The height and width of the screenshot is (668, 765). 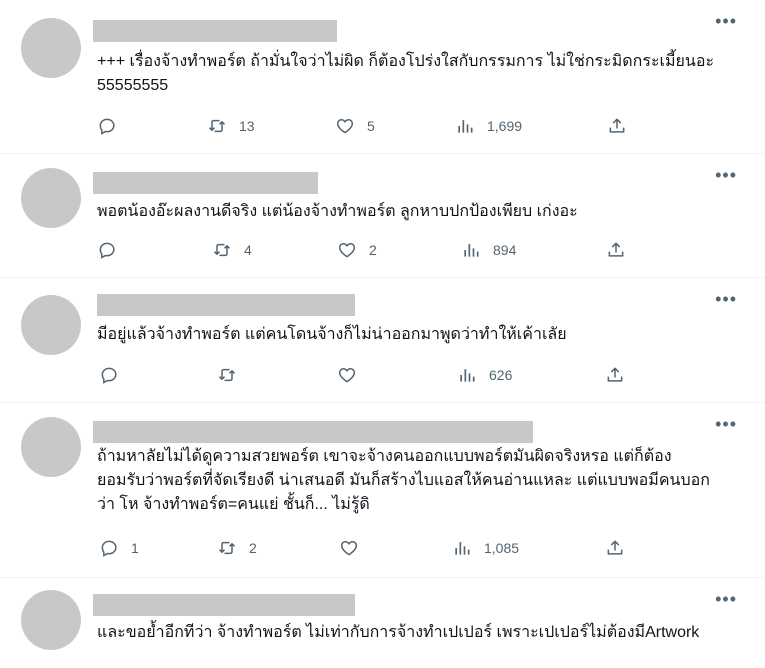 I want to click on views-button: 1,699, so click(x=488, y=126).